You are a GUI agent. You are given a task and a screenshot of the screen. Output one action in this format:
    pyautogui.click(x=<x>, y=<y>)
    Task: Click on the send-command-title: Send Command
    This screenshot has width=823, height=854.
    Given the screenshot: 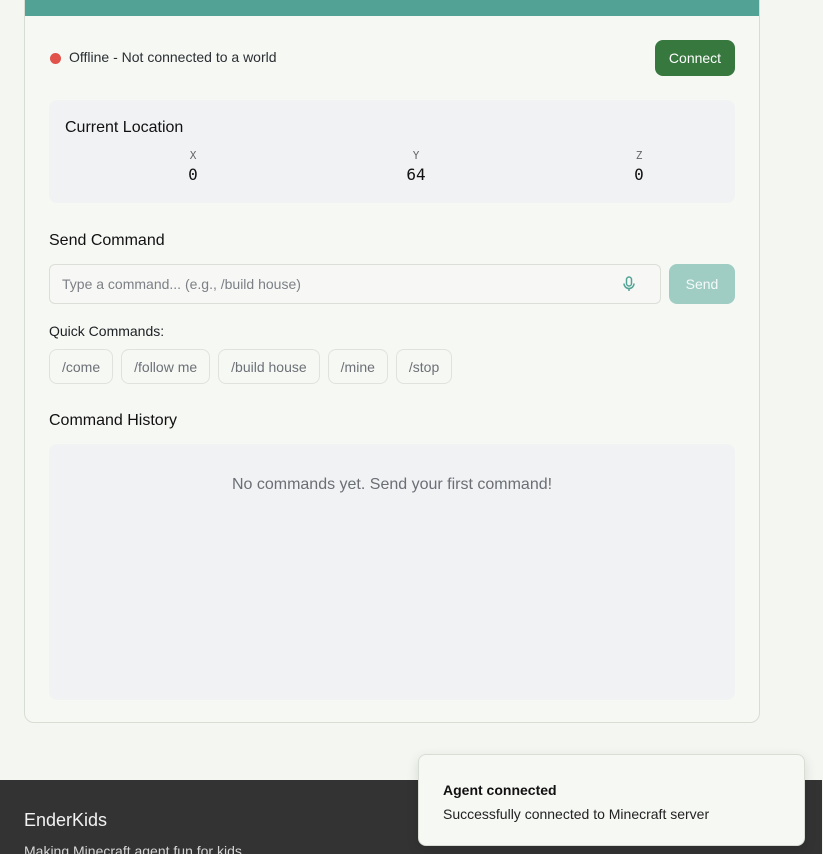 What is the action you would take?
    pyautogui.click(x=107, y=240)
    